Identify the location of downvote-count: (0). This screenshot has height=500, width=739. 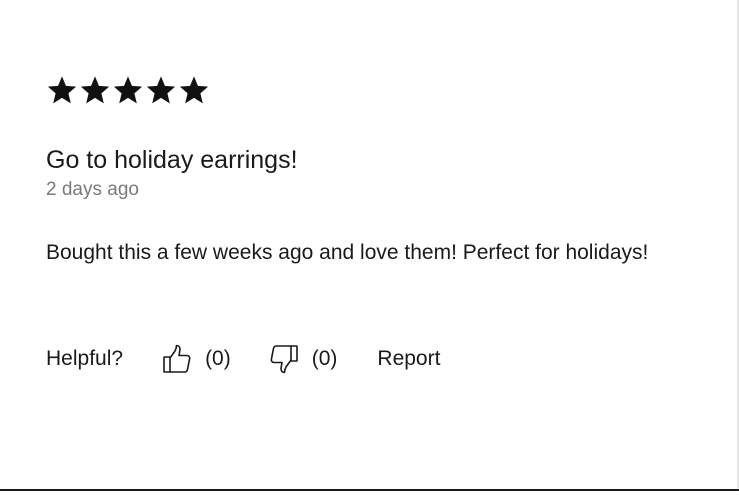
(324, 358).